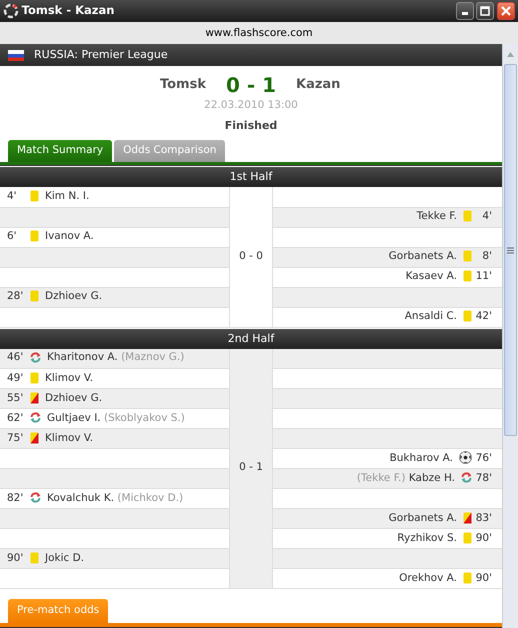  What do you see at coordinates (483, 316) in the screenshot?
I see `event-minute: 42'` at bounding box center [483, 316].